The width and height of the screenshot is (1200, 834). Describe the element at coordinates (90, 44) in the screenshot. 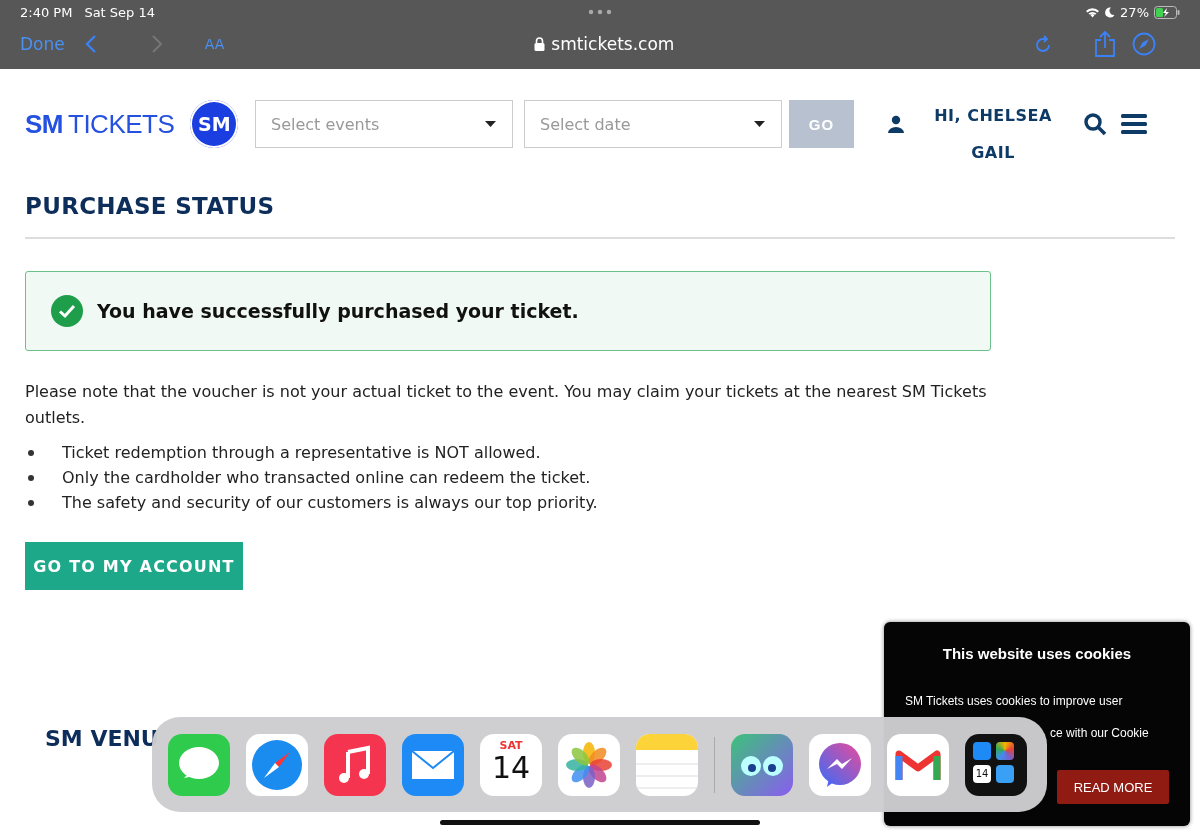

I see `back-icon` at that location.